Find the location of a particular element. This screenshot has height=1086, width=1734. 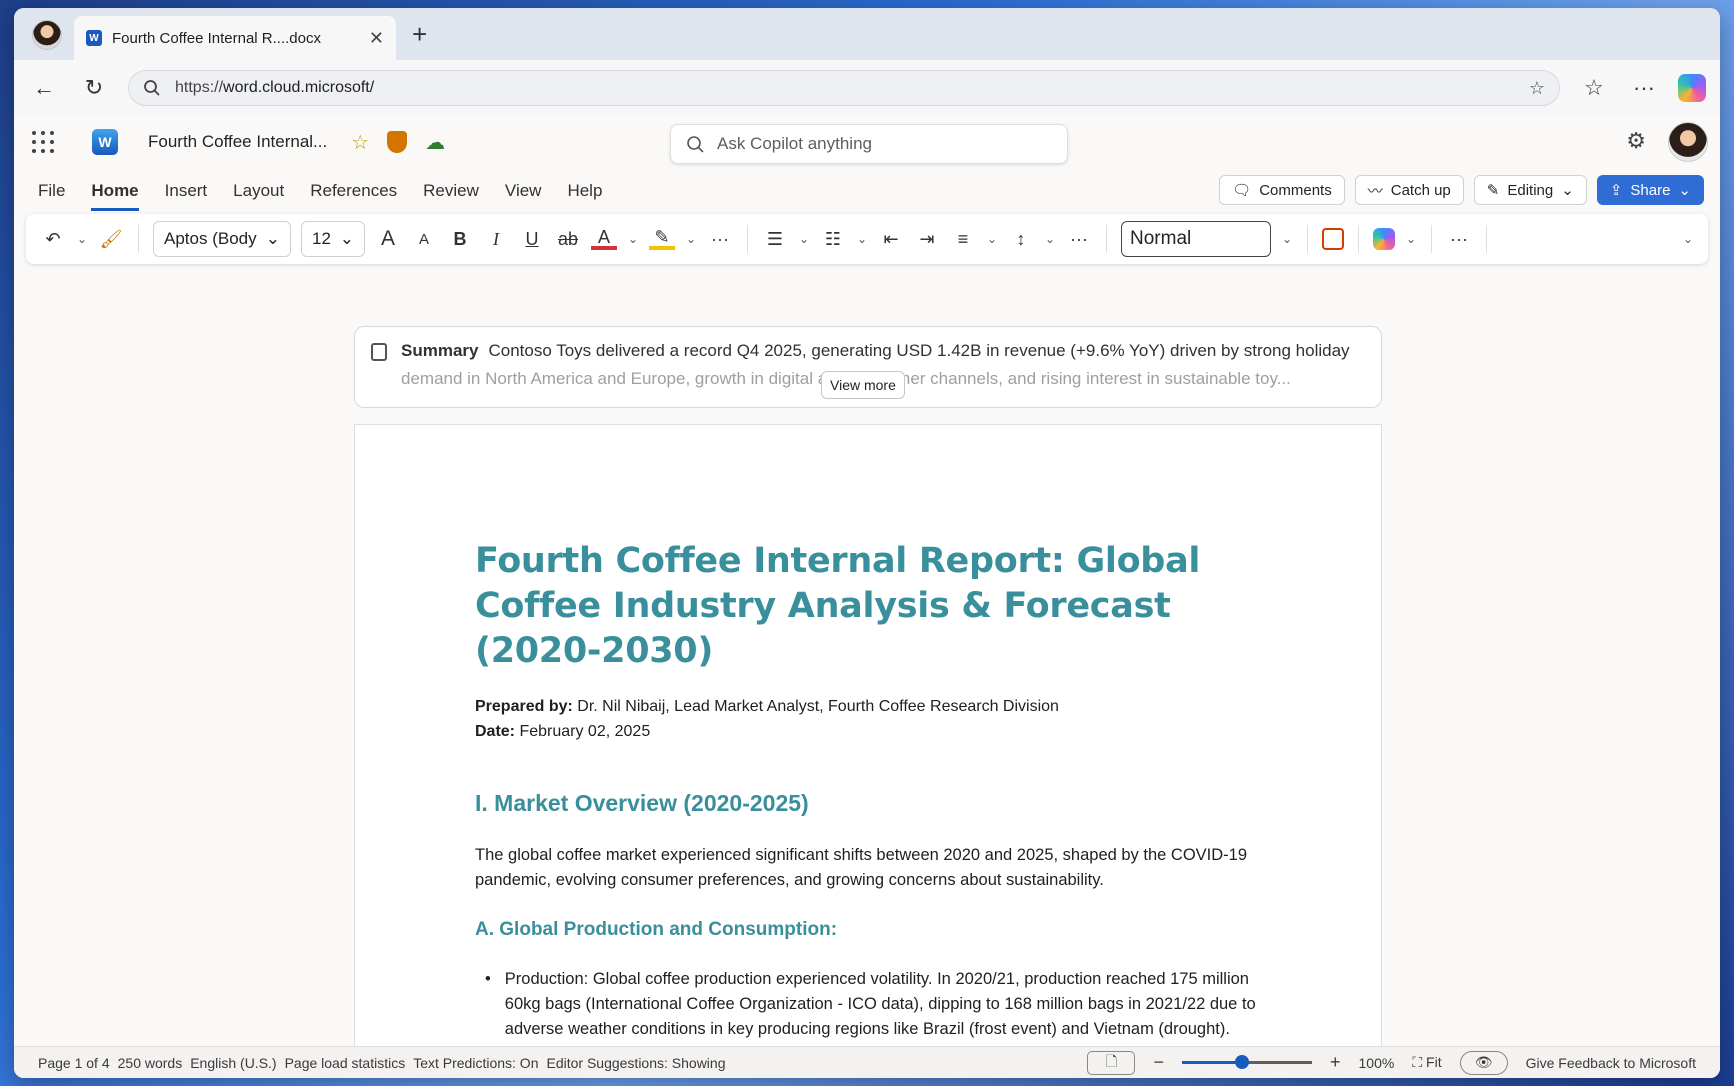

font-name-select: Aptos (Body ⌄ is located at coordinates (222, 239).